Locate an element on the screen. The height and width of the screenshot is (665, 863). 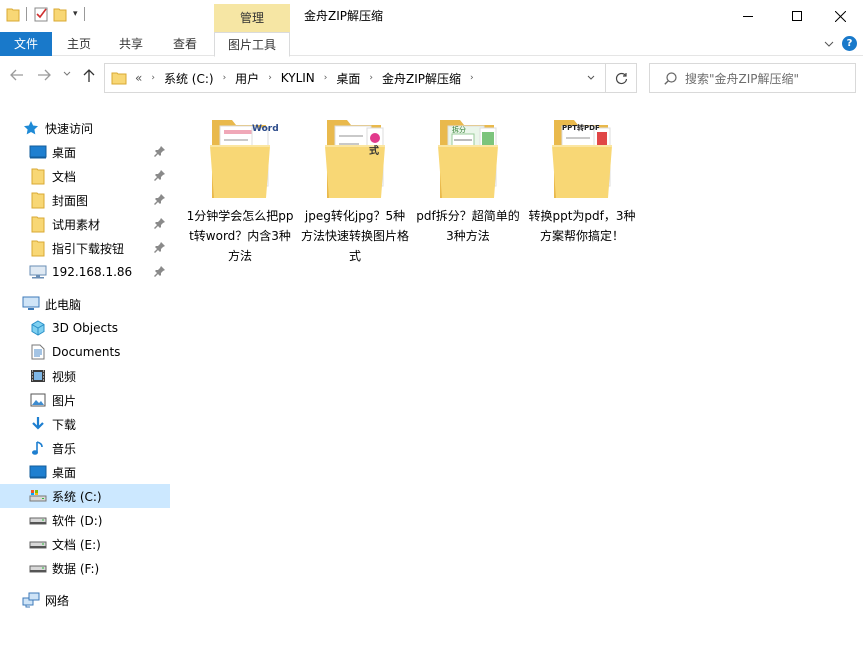
search-box: 搜索"金舟ZIP解压缩" is located at coordinates (752, 78).